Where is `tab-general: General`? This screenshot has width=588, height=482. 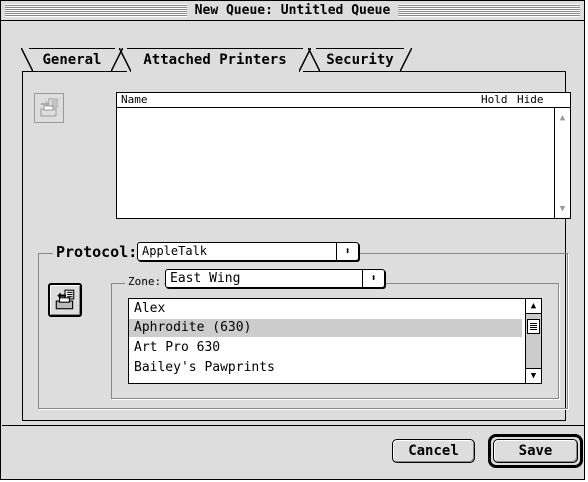
tab-general: General is located at coordinates (72, 60).